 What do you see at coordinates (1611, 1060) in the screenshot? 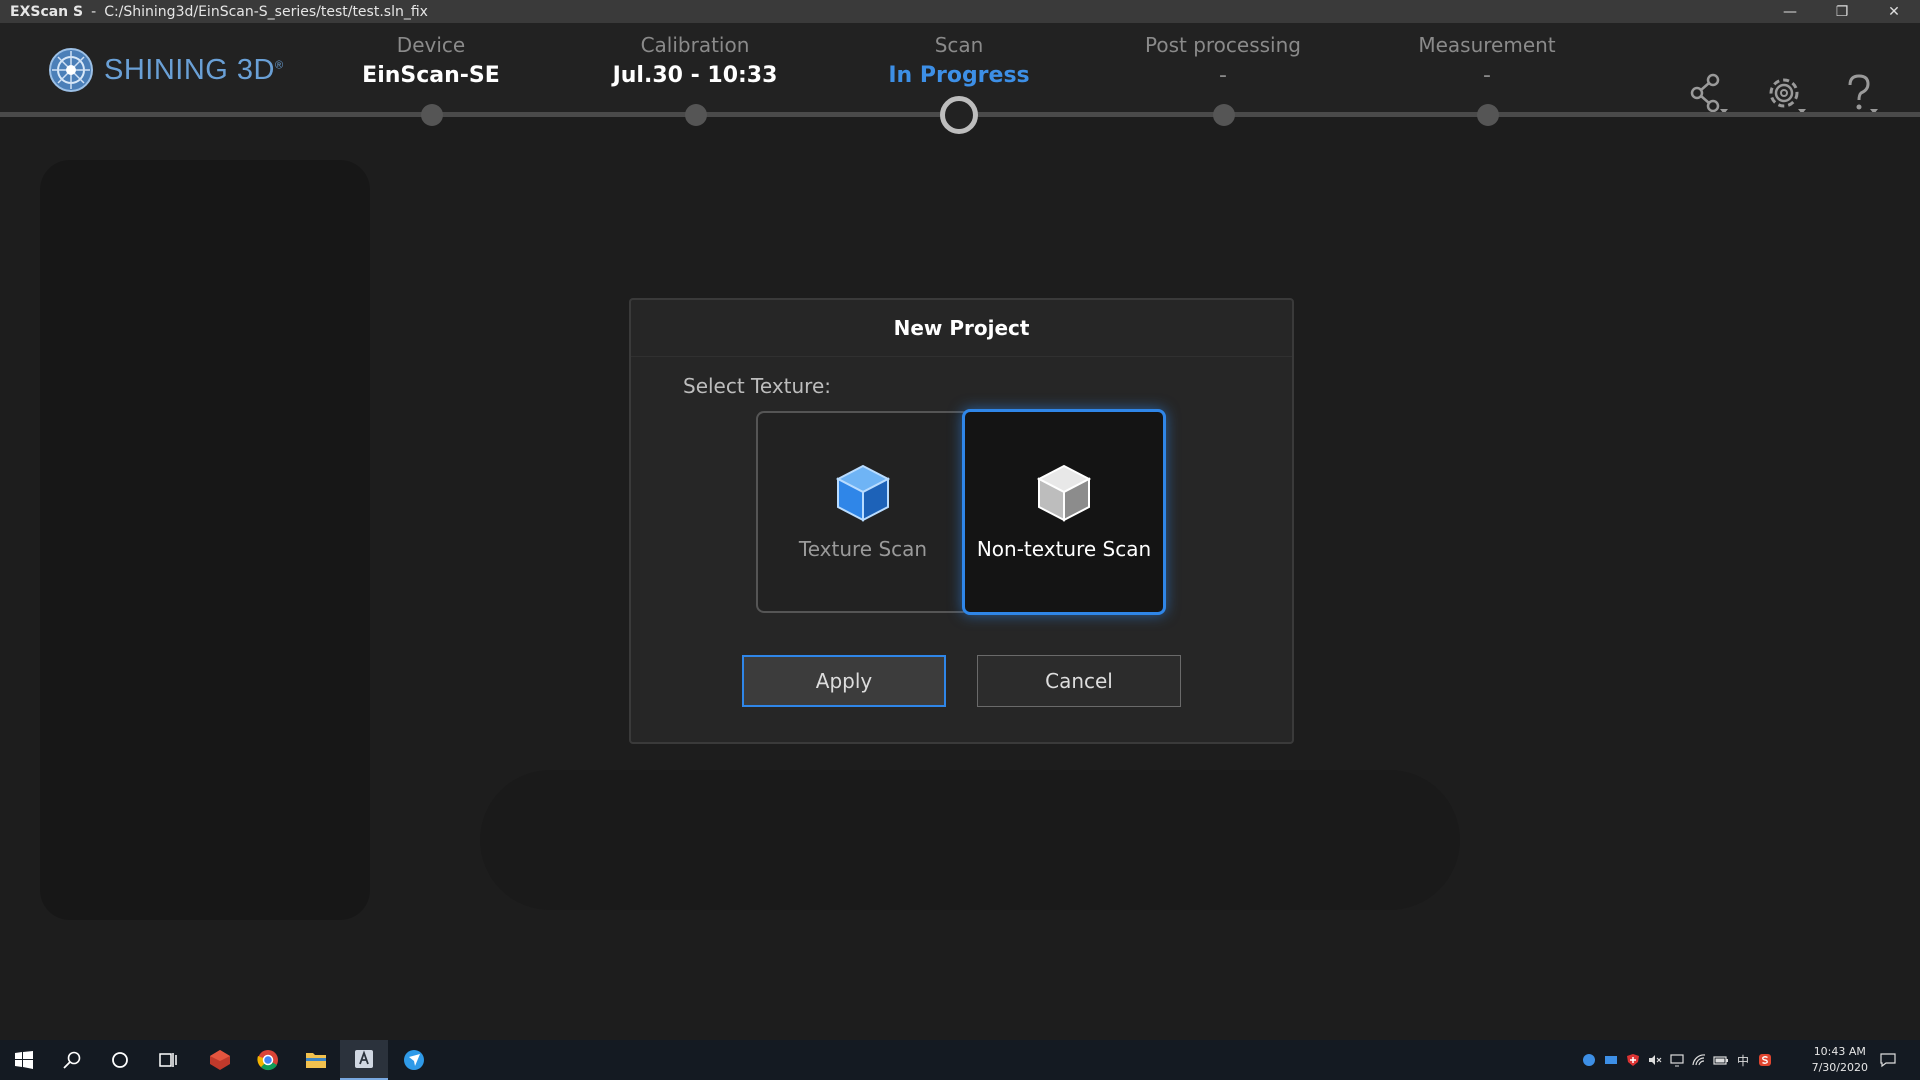
I see `tray-network-icon` at bounding box center [1611, 1060].